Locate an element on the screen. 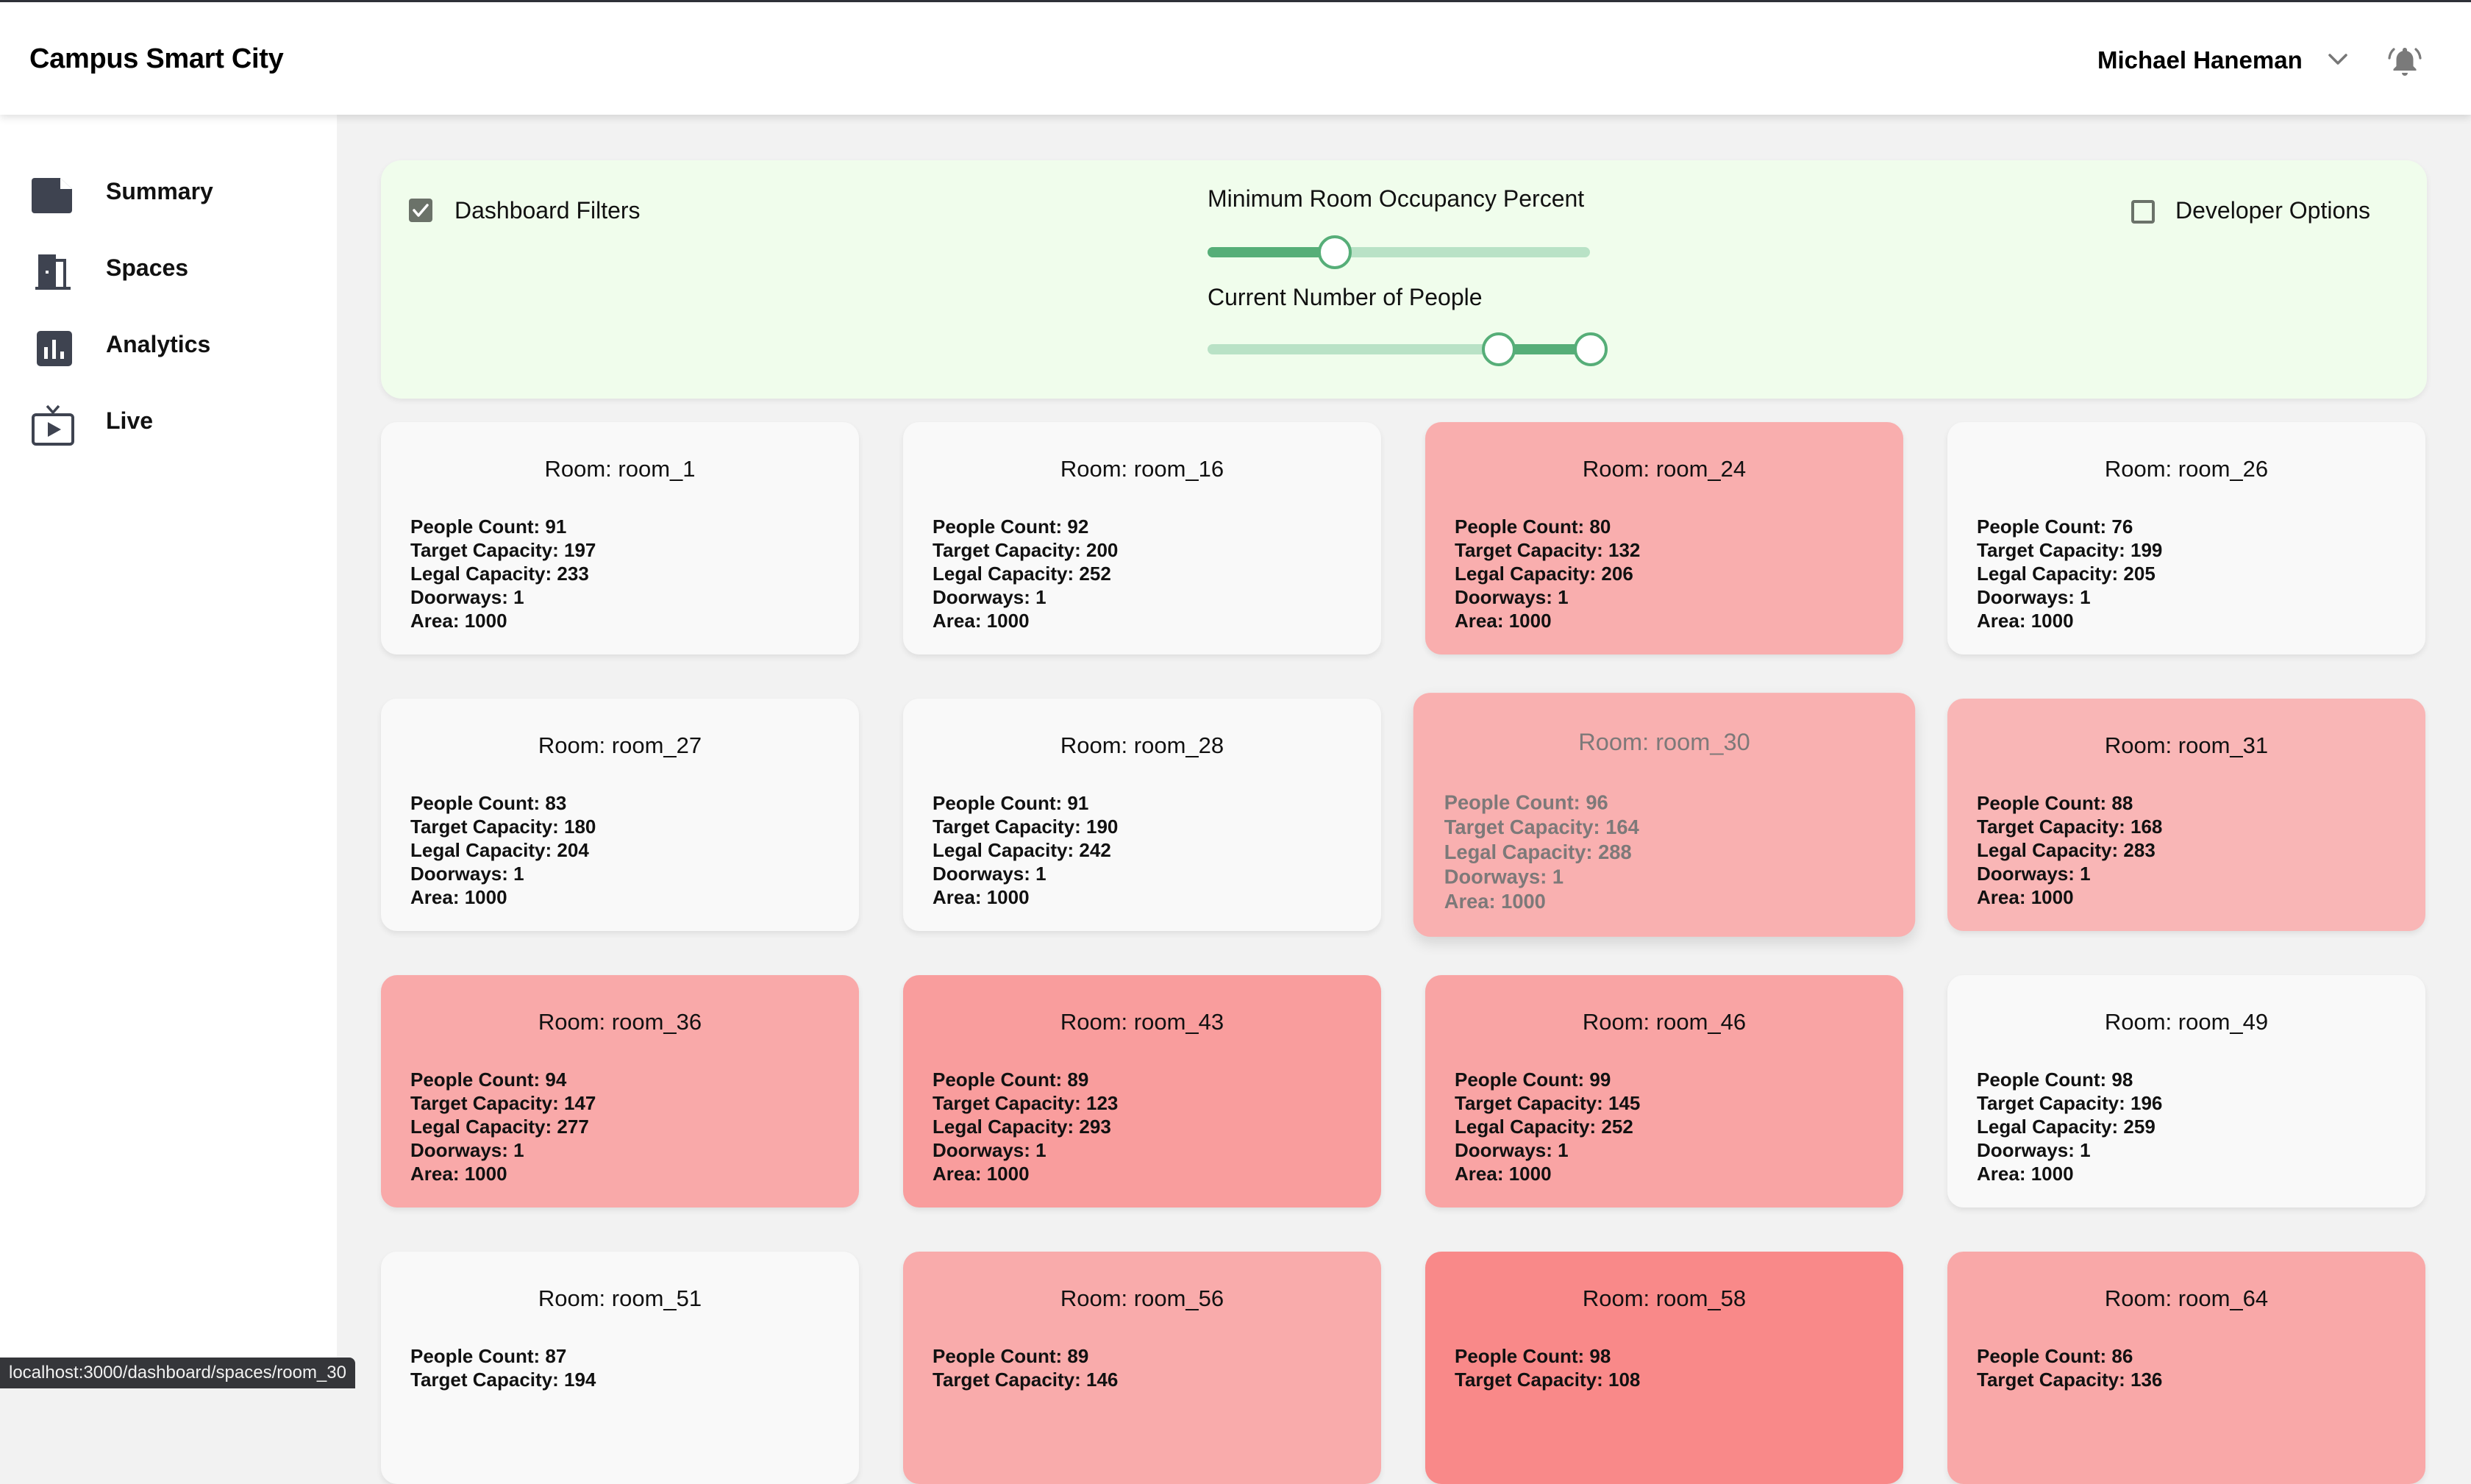 Image resolution: width=2471 pixels, height=1484 pixels. sidebar-item-label: Analytics is located at coordinates (158, 344).